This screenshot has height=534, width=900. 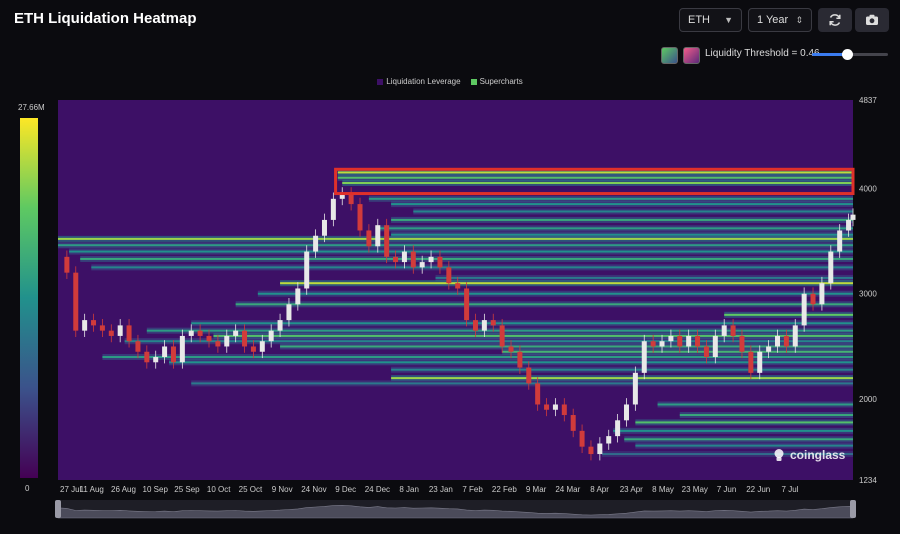 I want to click on x-tick-label: 24 Mar, so click(x=567, y=489).